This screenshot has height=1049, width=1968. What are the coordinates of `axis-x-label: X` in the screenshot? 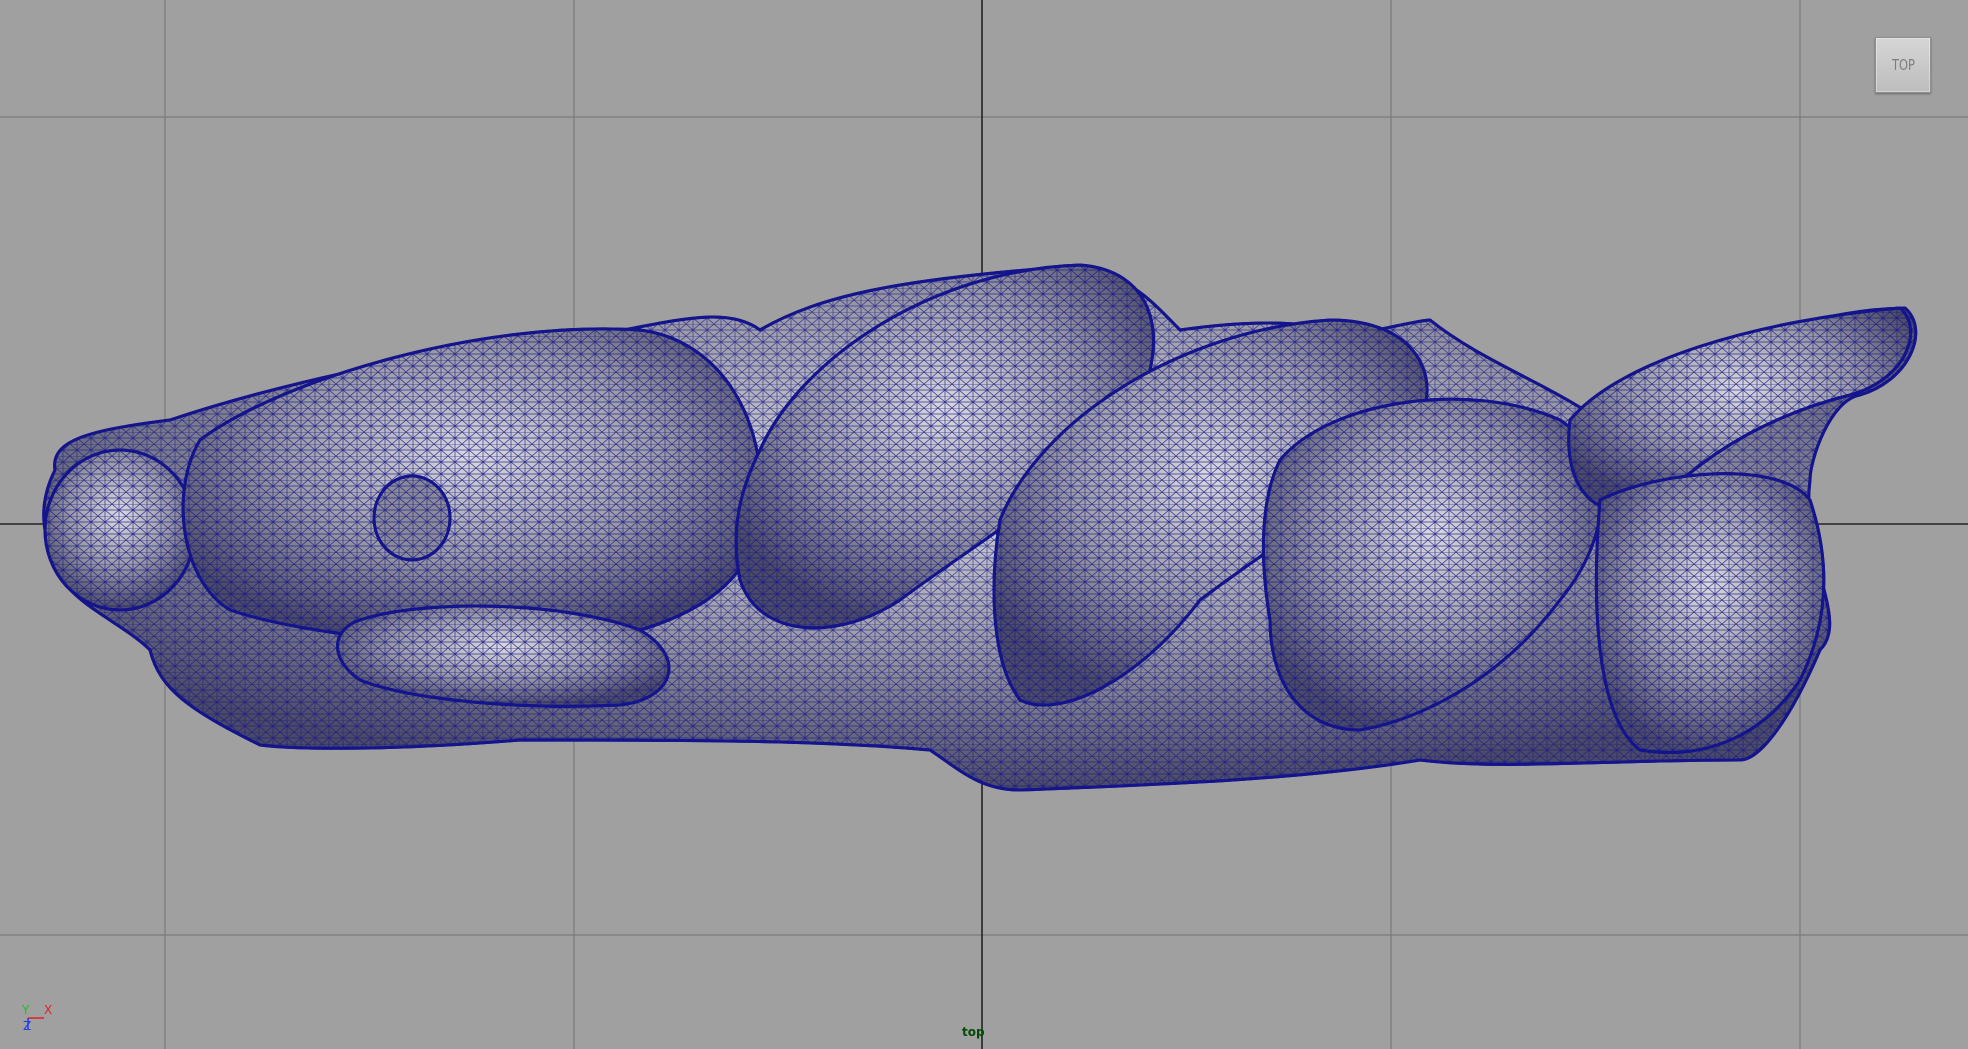 It's located at (48, 1010).